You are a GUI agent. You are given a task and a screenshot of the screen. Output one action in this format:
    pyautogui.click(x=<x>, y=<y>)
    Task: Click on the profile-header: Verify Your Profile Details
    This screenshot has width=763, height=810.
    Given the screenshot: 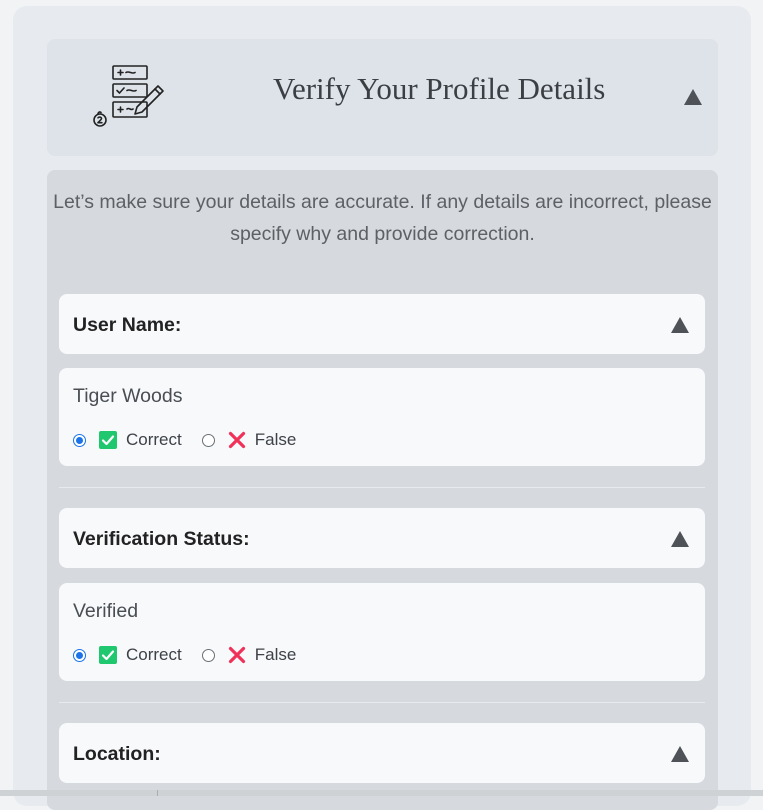 What is the action you would take?
    pyautogui.click(x=382, y=97)
    